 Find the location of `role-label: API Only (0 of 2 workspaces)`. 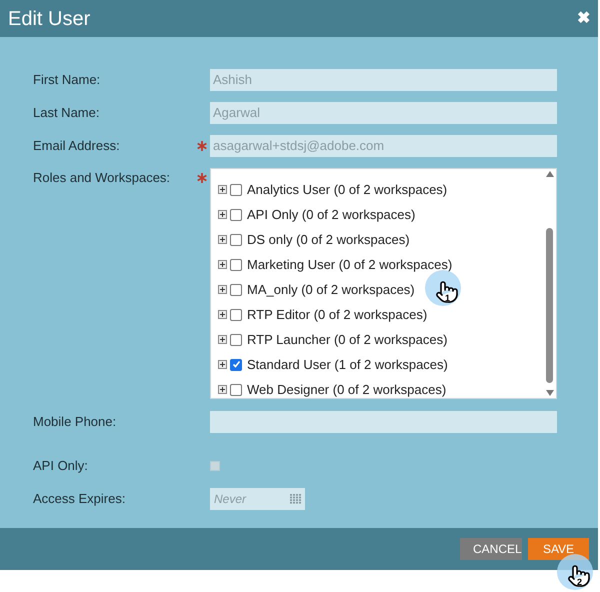

role-label: API Only (0 of 2 workspaces) is located at coordinates (331, 215).